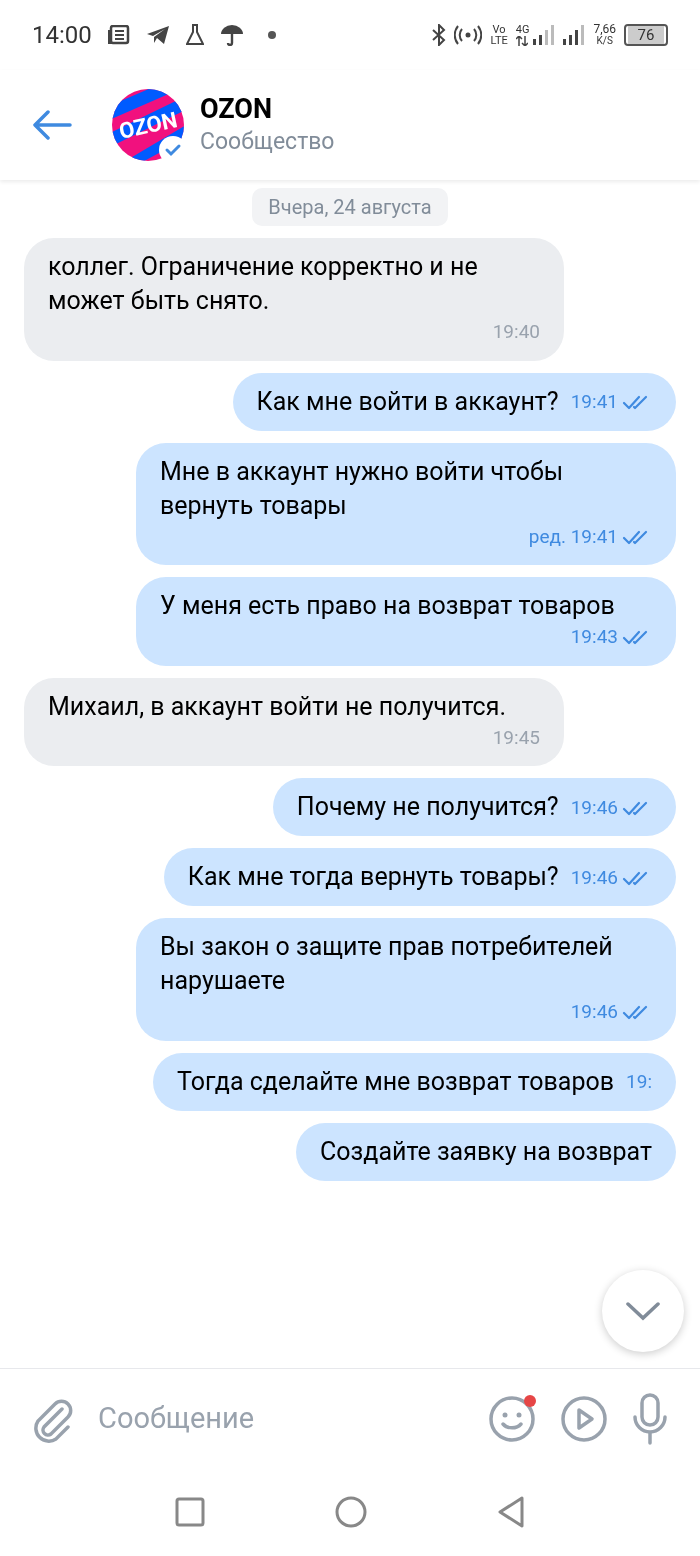  Describe the element at coordinates (396, 1081) in the screenshot. I see `message-text: Тогда сделайте мне возврат товаров` at that location.